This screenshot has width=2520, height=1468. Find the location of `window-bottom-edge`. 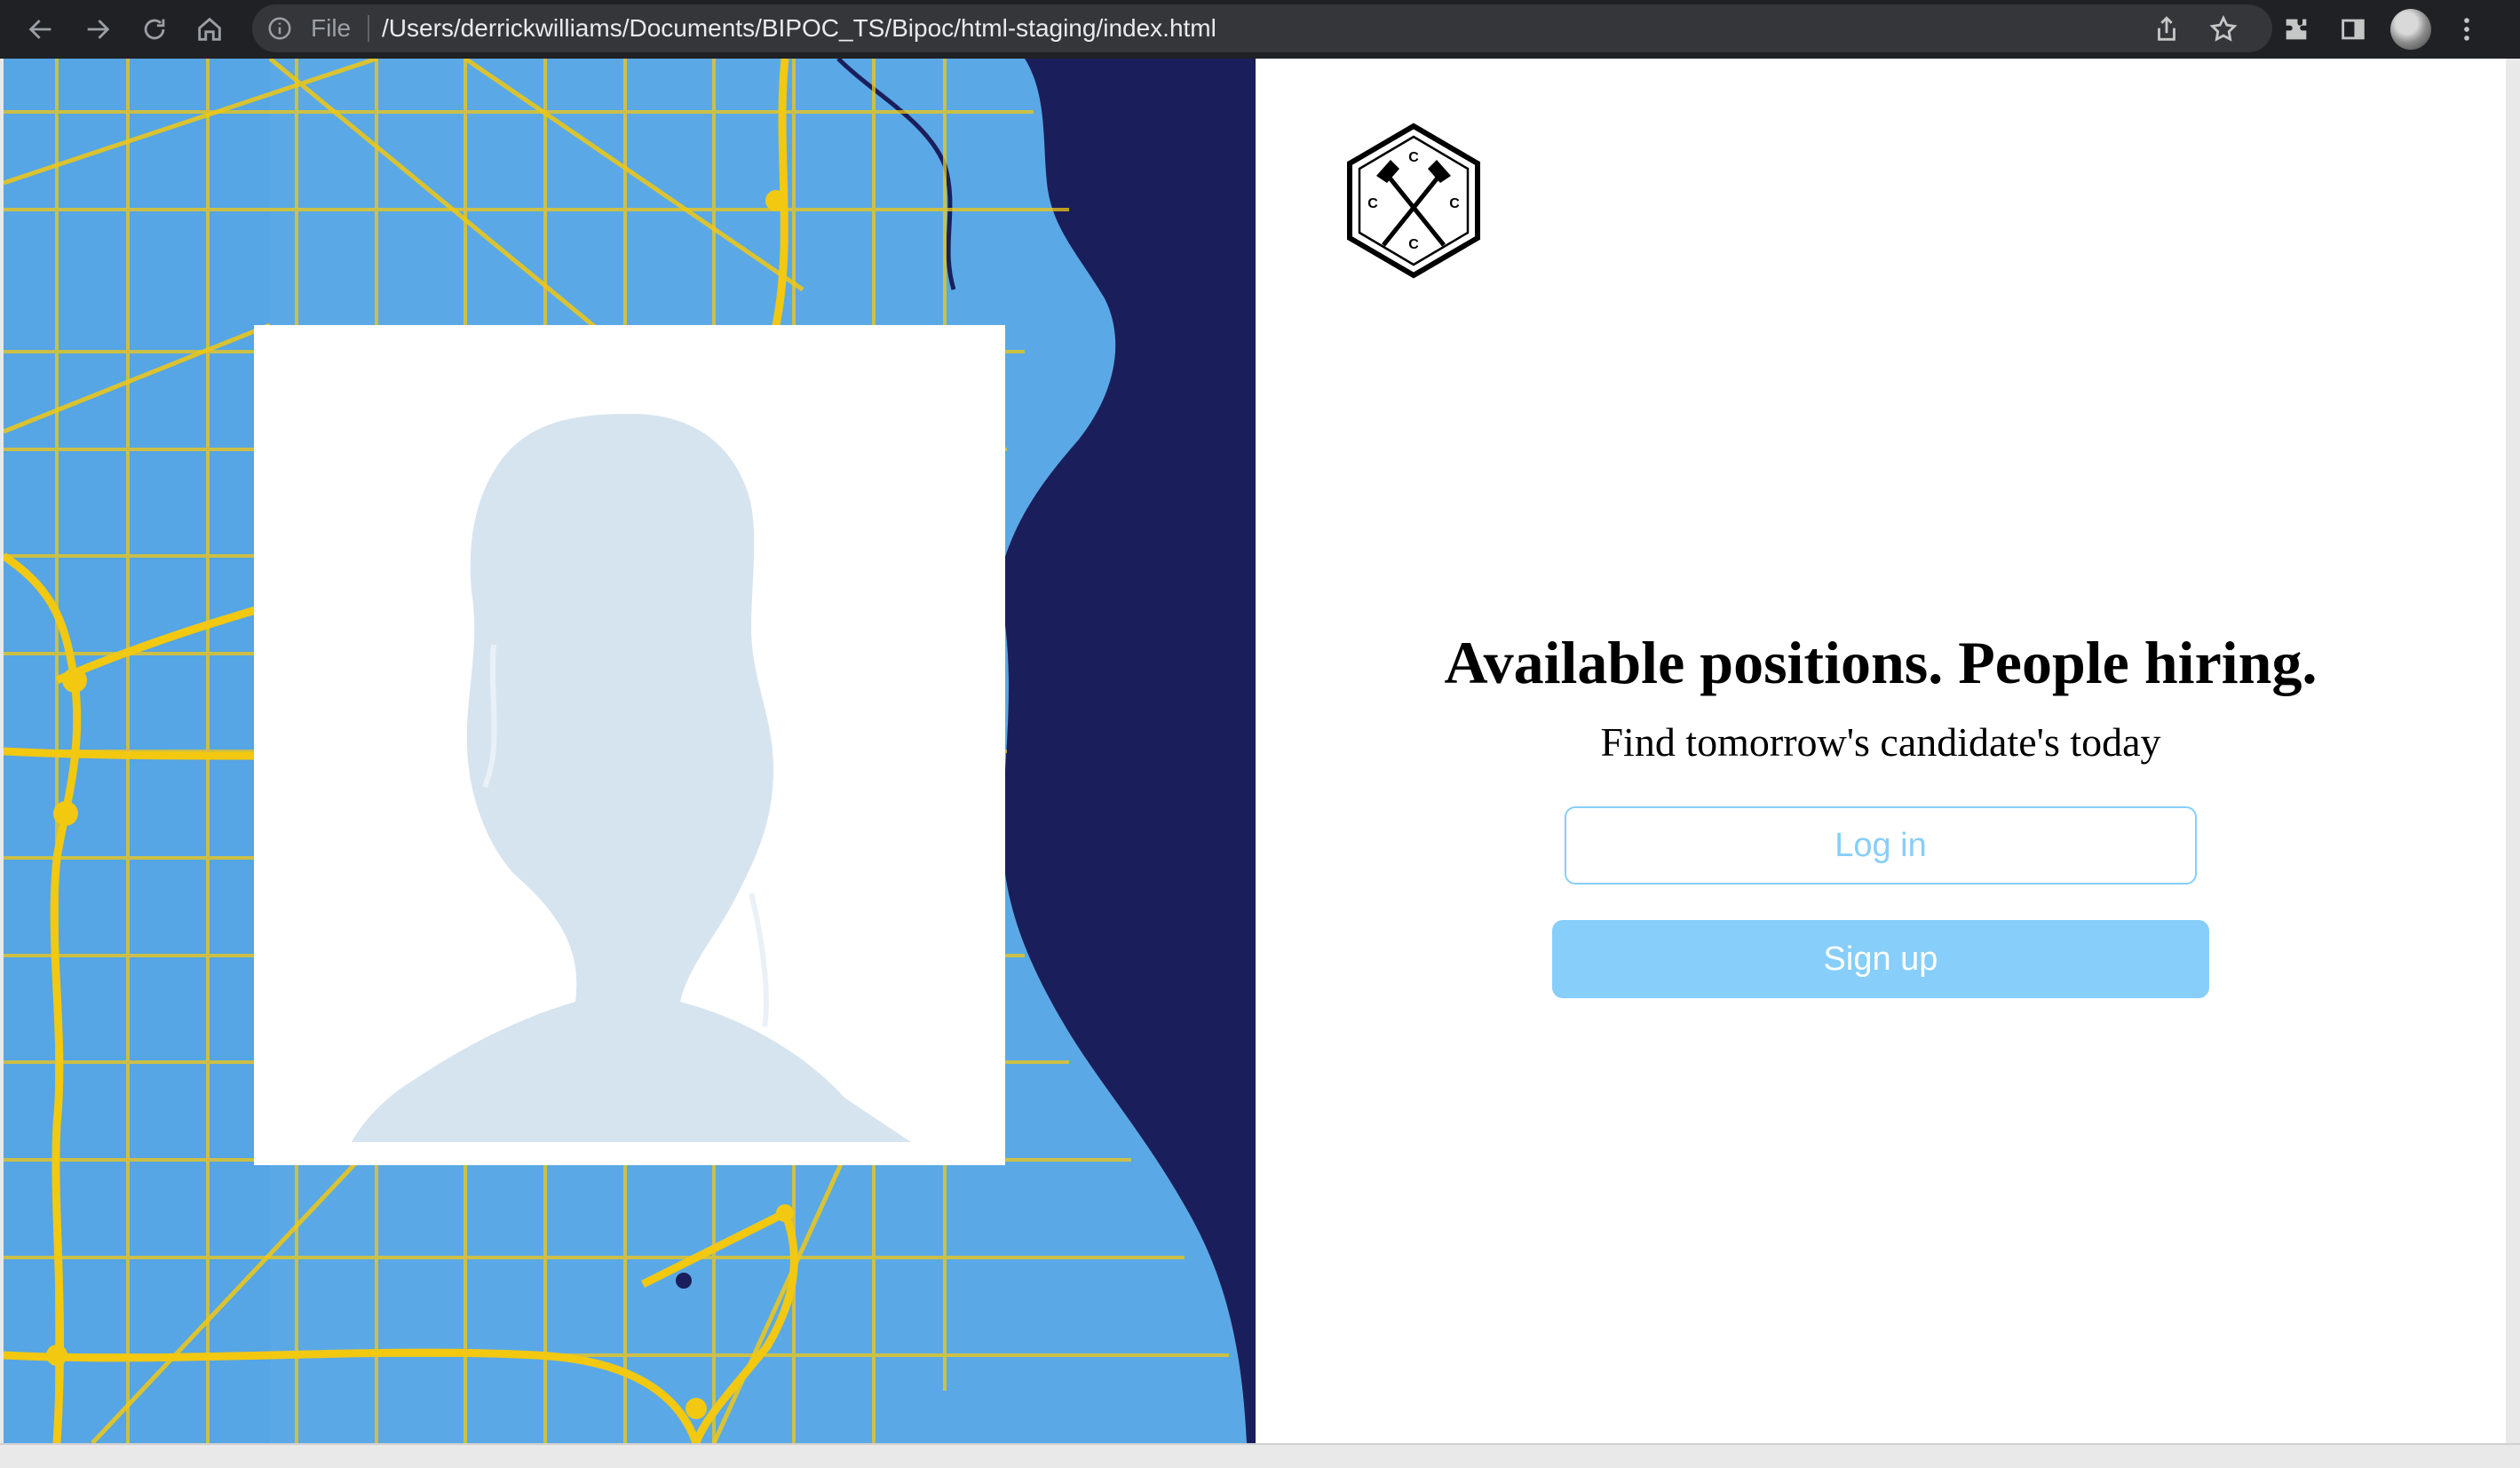

window-bottom-edge is located at coordinates (1260, 1455).